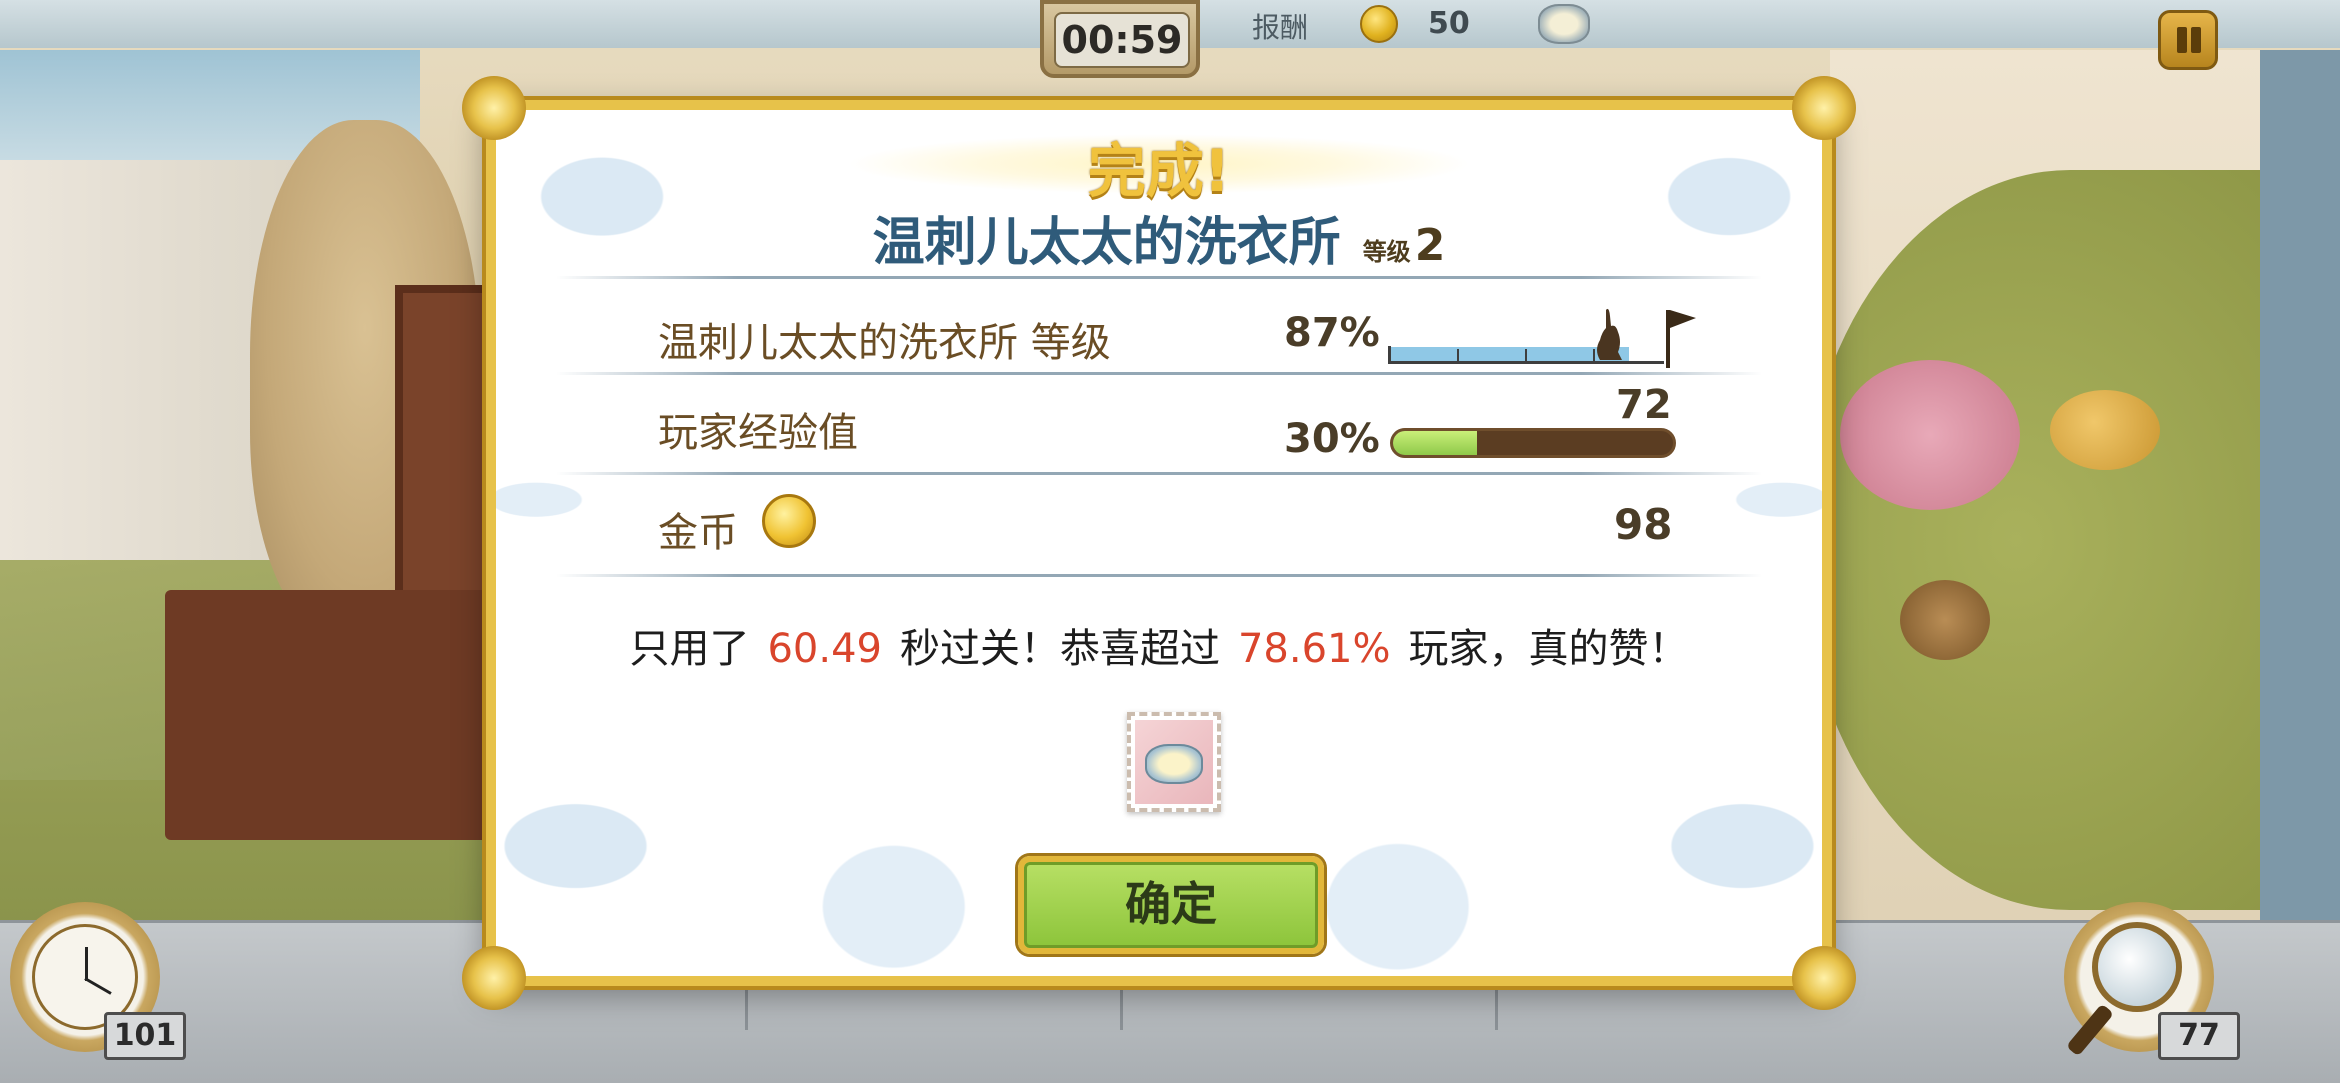 The height and width of the screenshot is (1083, 2340). Describe the element at coordinates (698, 533) in the screenshot. I see `gold-label: 金币` at that location.